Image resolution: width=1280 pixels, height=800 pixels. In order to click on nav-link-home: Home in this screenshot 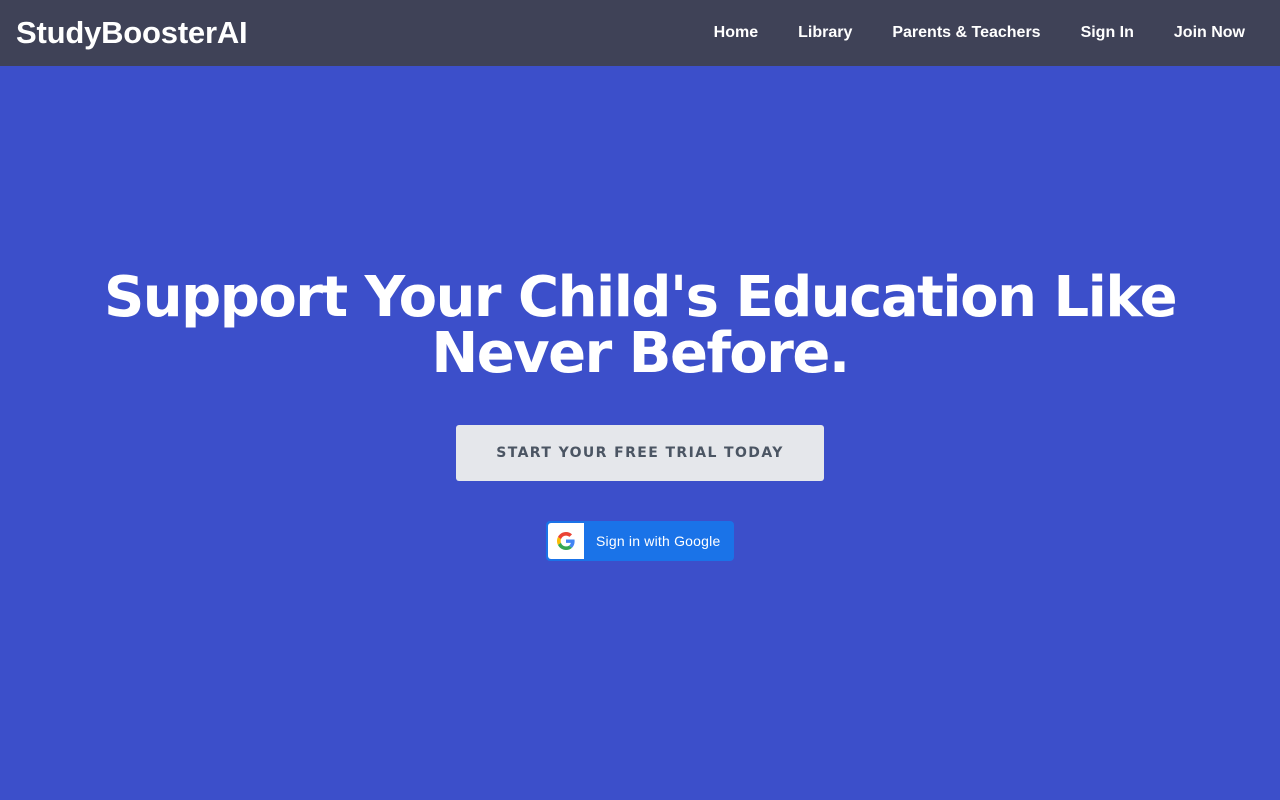, I will do `click(736, 33)`.